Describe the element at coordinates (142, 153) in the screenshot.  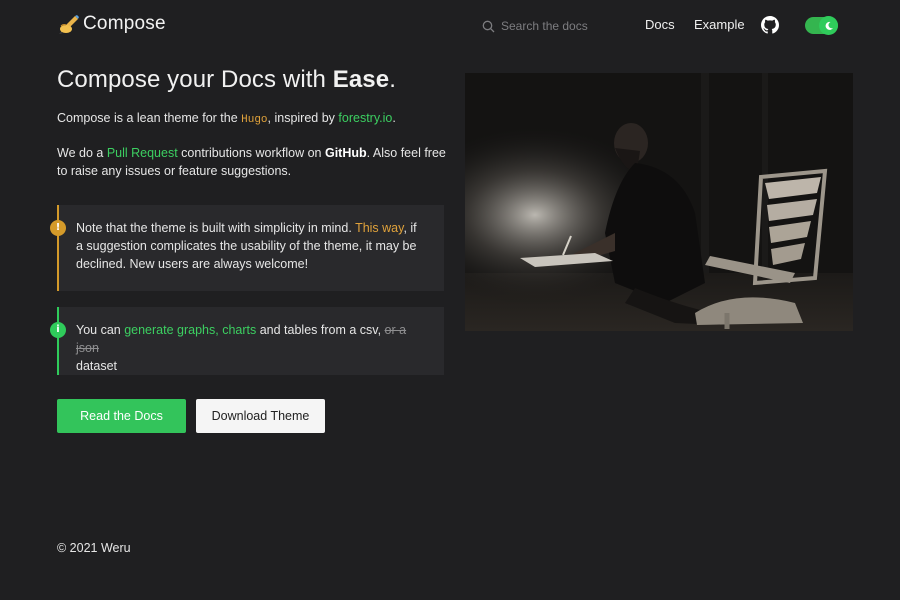
I see `pull-request-link: Pull Request` at that location.